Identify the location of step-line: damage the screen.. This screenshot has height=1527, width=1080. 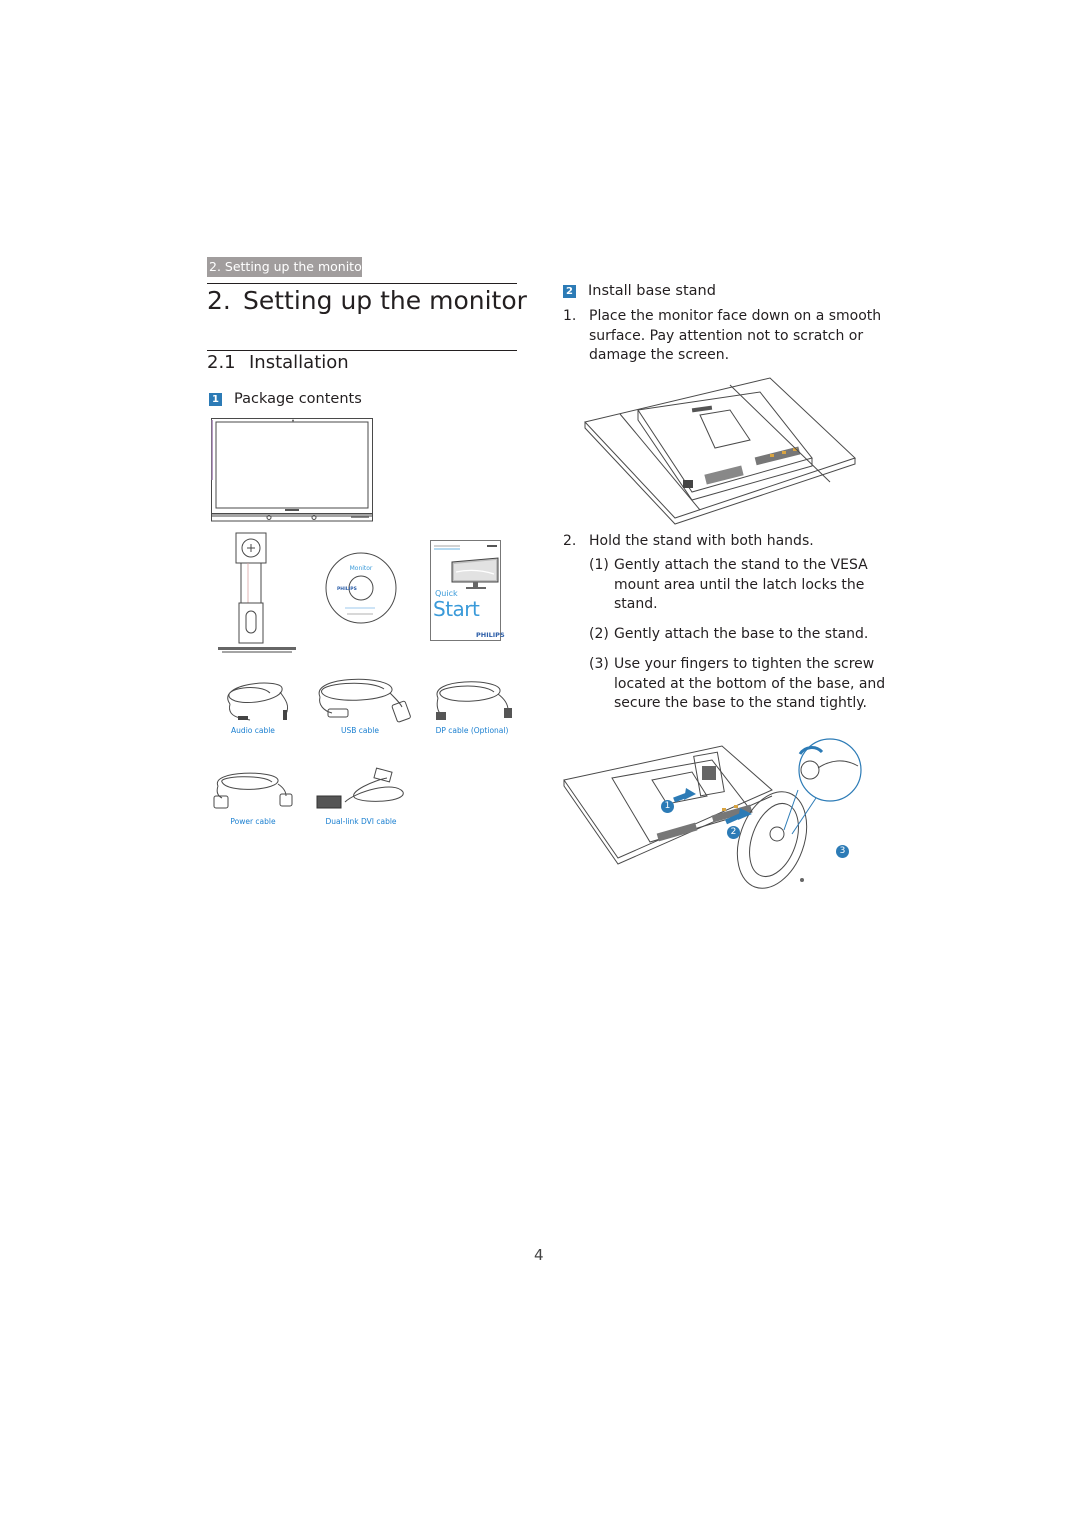
(659, 355).